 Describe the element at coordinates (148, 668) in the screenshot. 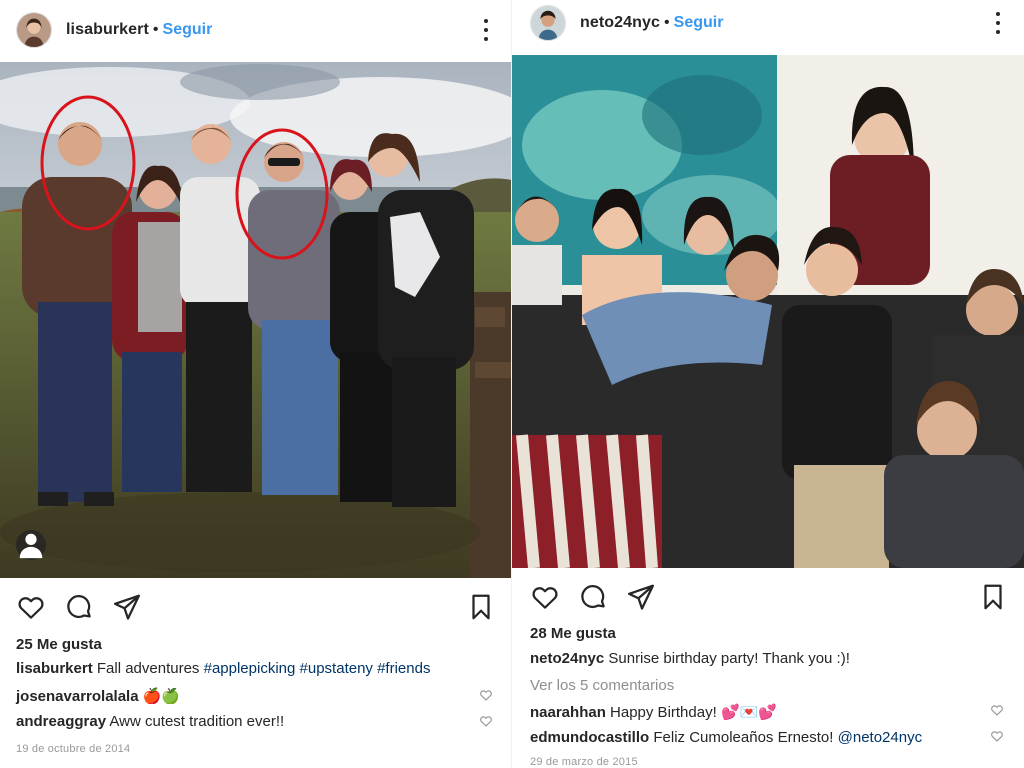

I see `caption-text: Fall adventures` at that location.